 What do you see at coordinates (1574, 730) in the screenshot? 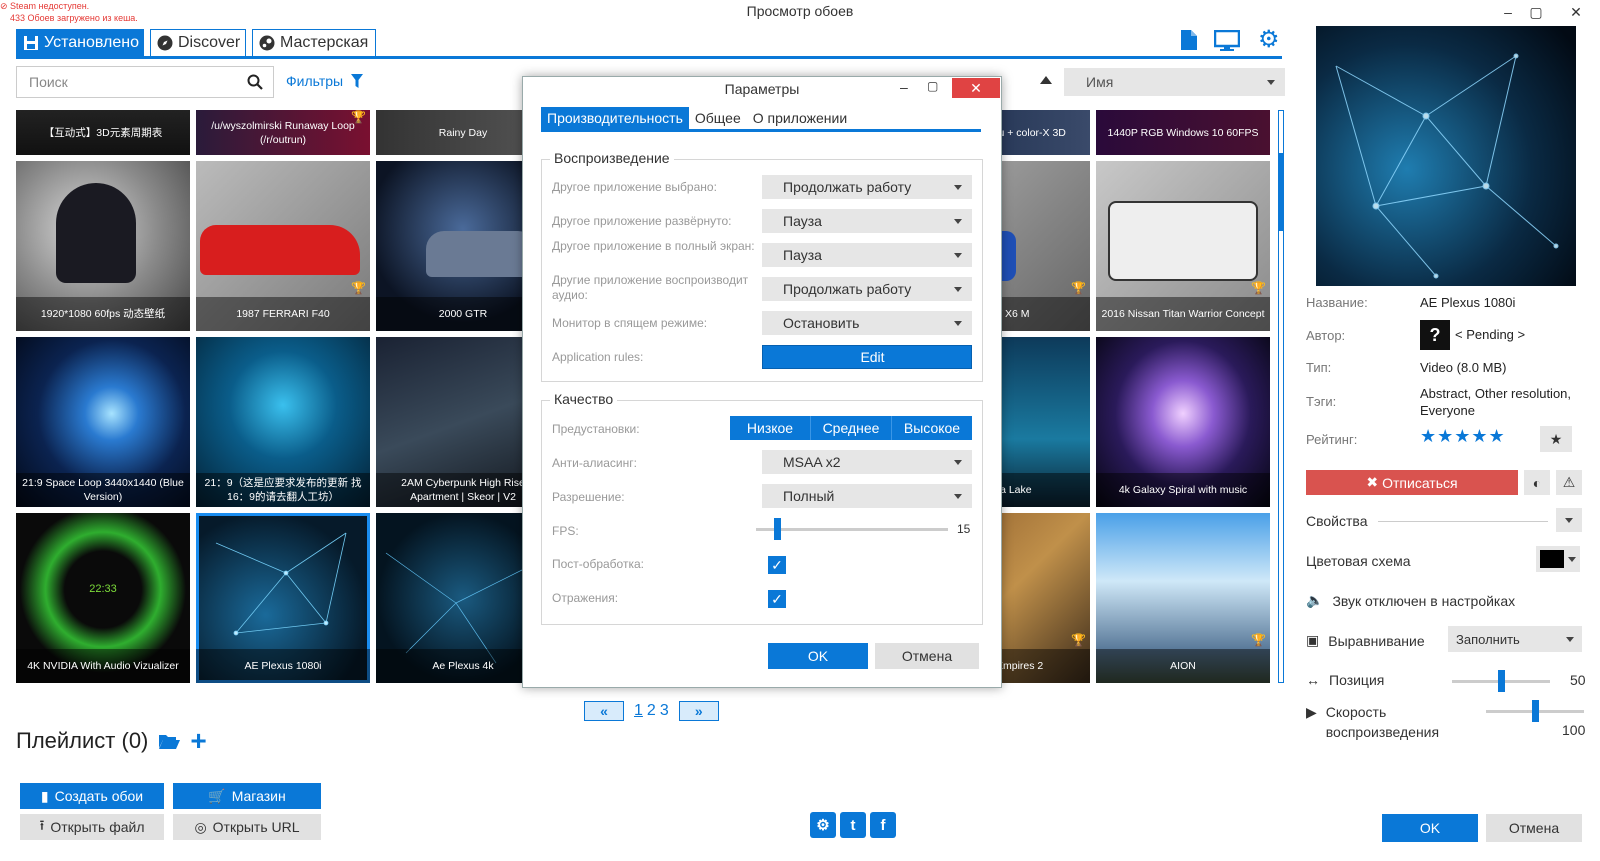
I see `speed-value: 100` at bounding box center [1574, 730].